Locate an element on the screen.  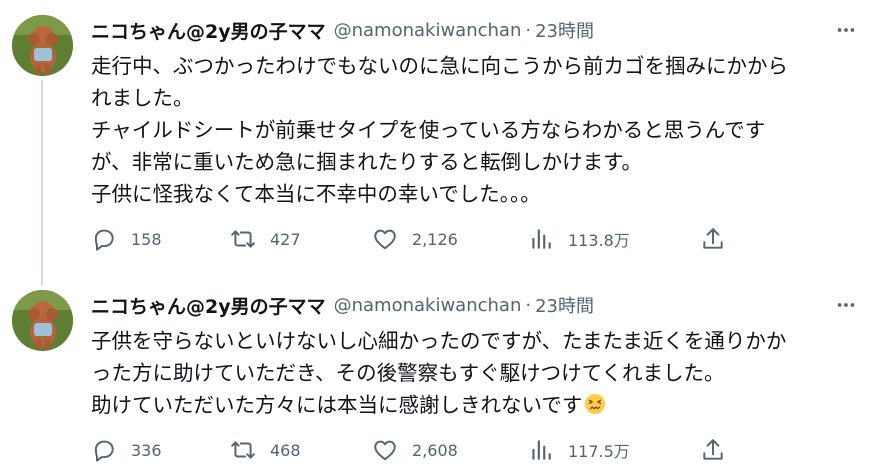
views-button: 117.5万 is located at coordinates (579, 450).